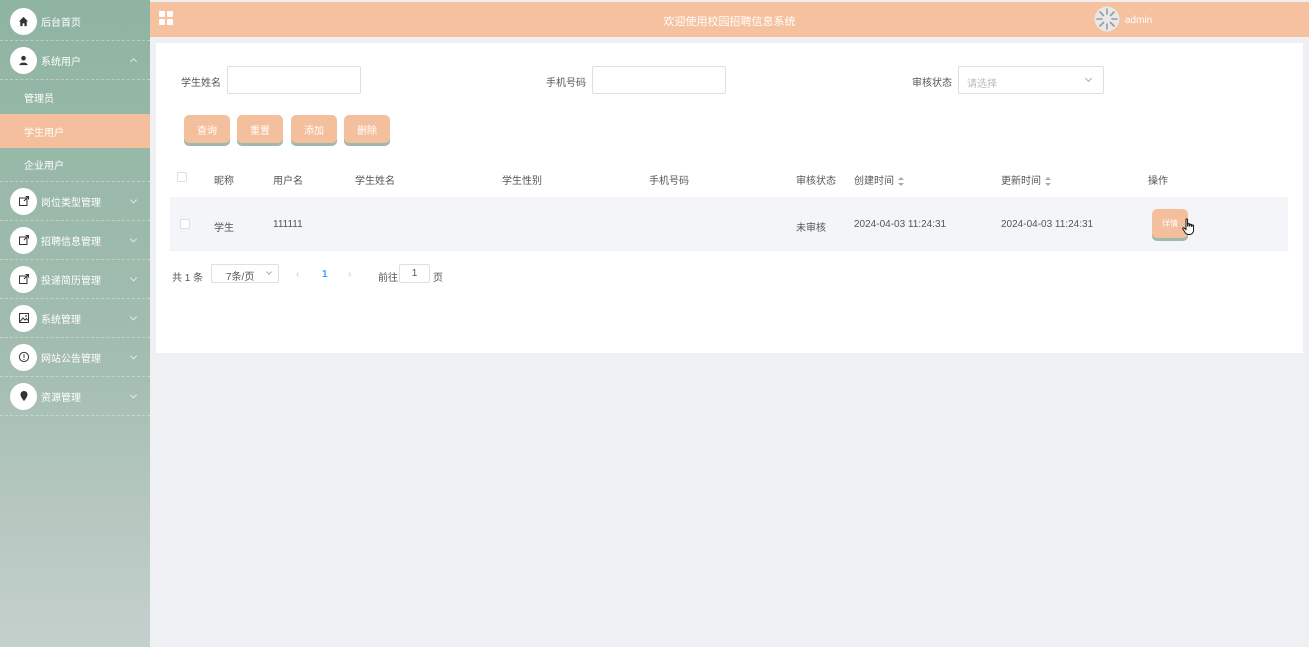 The width and height of the screenshot is (1309, 647). Describe the element at coordinates (75, 165) in the screenshot. I see `sidebar-subitem-company-users: 企业用户` at that location.